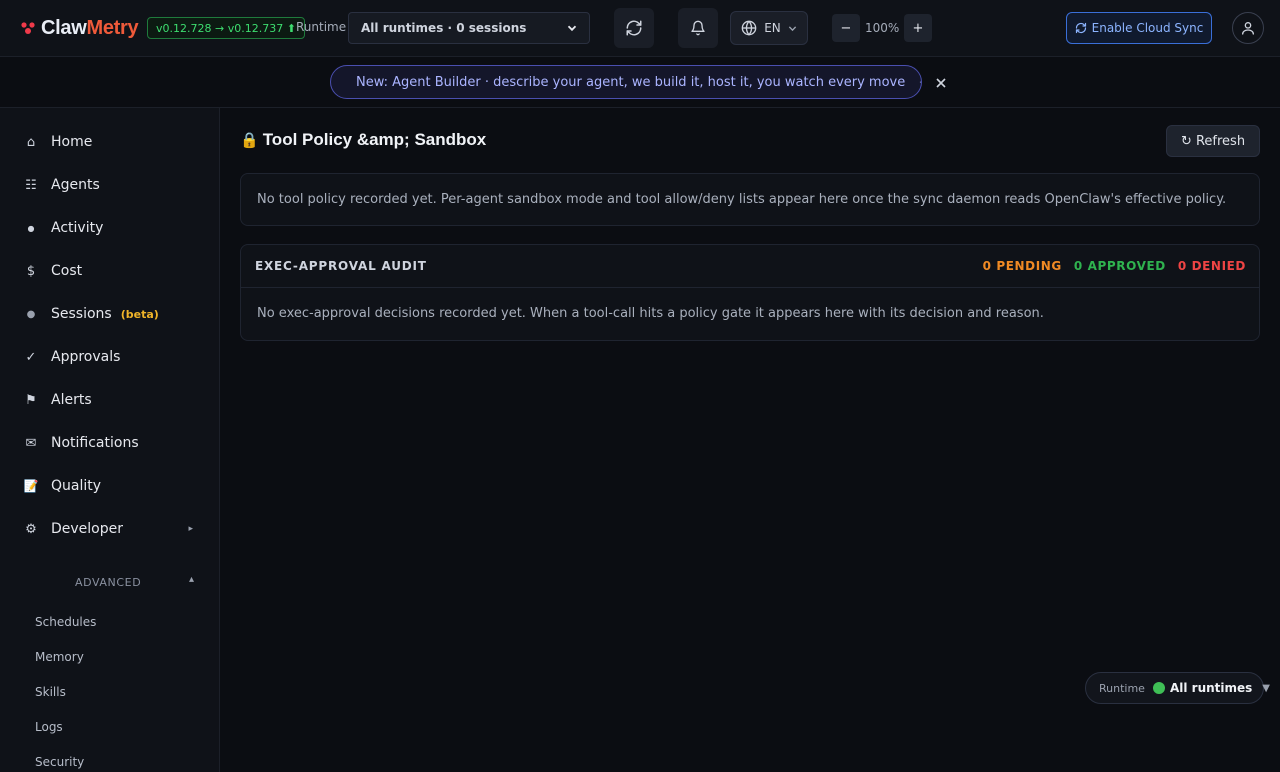 Image resolution: width=1280 pixels, height=772 pixels. Describe the element at coordinates (226, 28) in the screenshot. I see `version-update-badge: v0.12.728 → v0.12.737 ⬆` at that location.